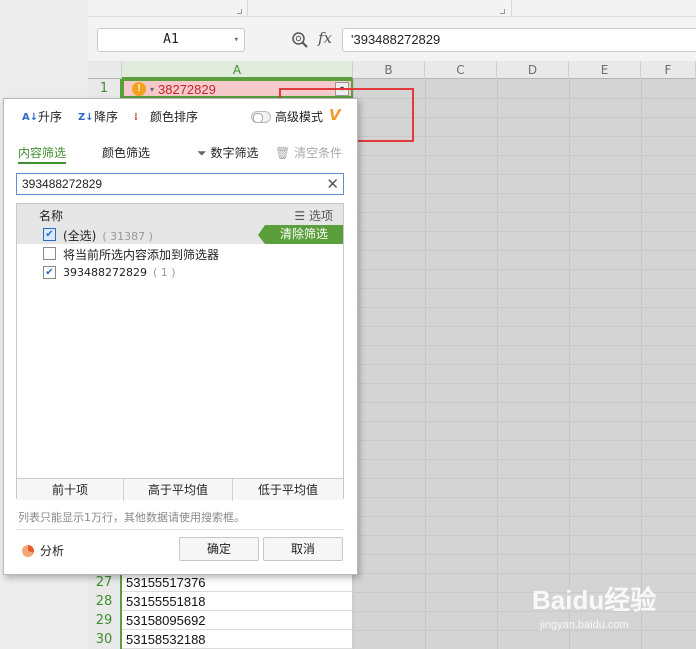  What do you see at coordinates (300, 40) in the screenshot?
I see `zoom-icon` at bounding box center [300, 40].